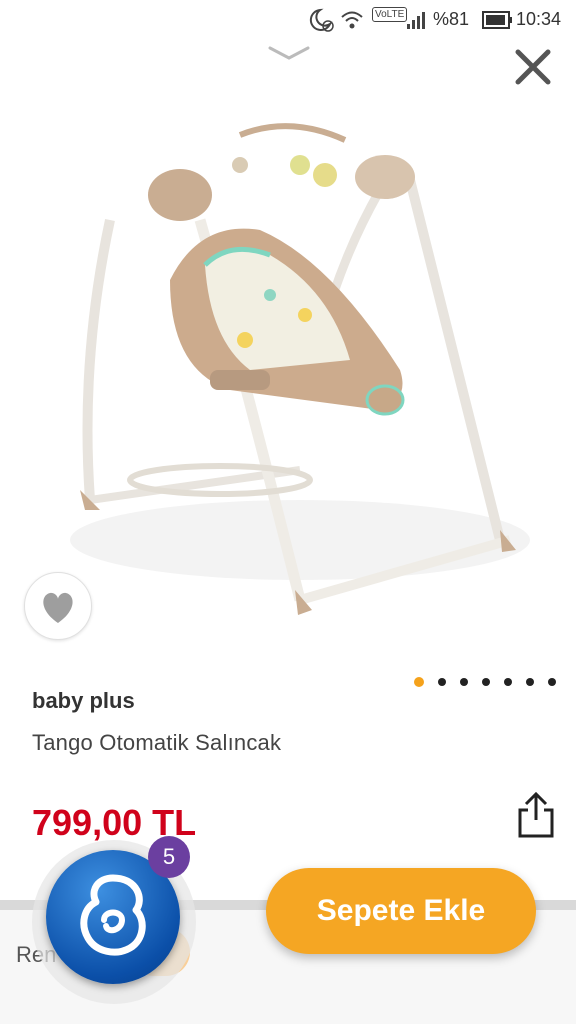 Image resolution: width=576 pixels, height=1024 pixels. What do you see at coordinates (533, 67) in the screenshot?
I see `close-icon` at bounding box center [533, 67].